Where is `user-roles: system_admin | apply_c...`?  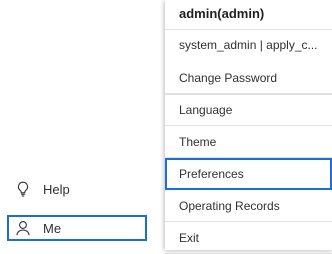
user-roles: system_admin | apply_c... is located at coordinates (248, 45).